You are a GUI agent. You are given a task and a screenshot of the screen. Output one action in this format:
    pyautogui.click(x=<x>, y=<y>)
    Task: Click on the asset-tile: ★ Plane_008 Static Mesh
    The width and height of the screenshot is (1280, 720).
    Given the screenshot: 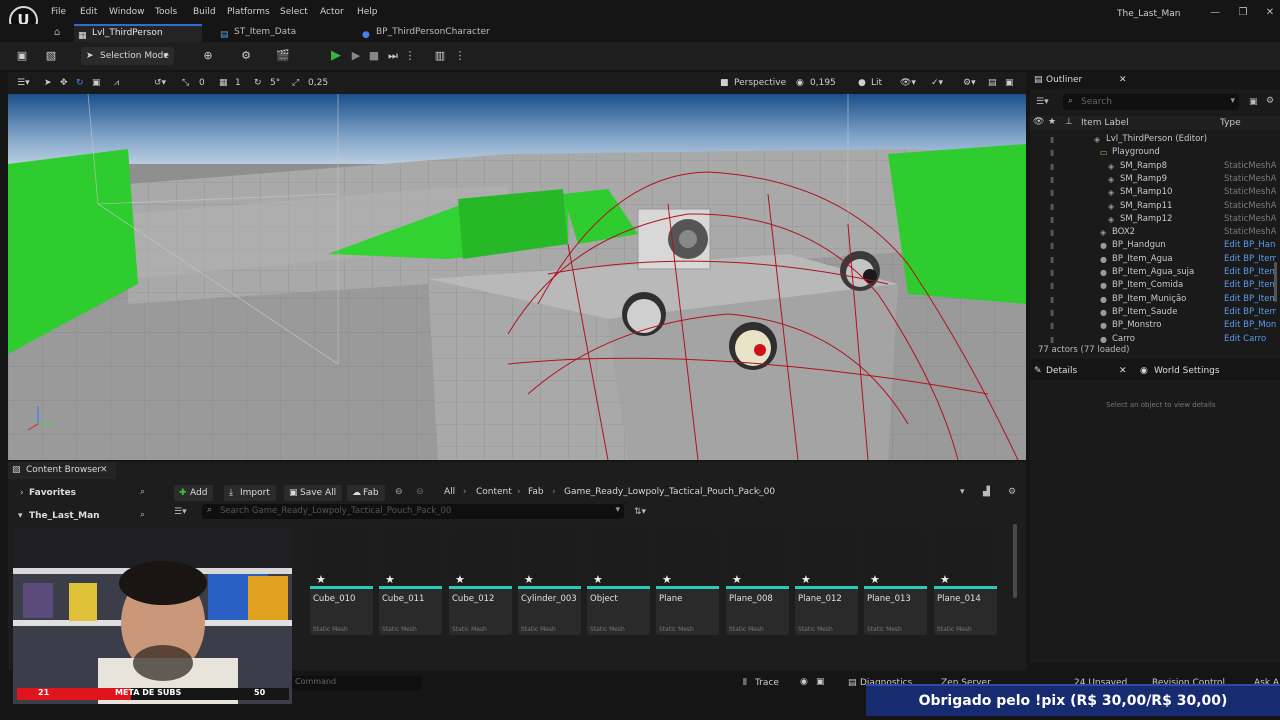 What is the action you would take?
    pyautogui.click(x=757, y=581)
    